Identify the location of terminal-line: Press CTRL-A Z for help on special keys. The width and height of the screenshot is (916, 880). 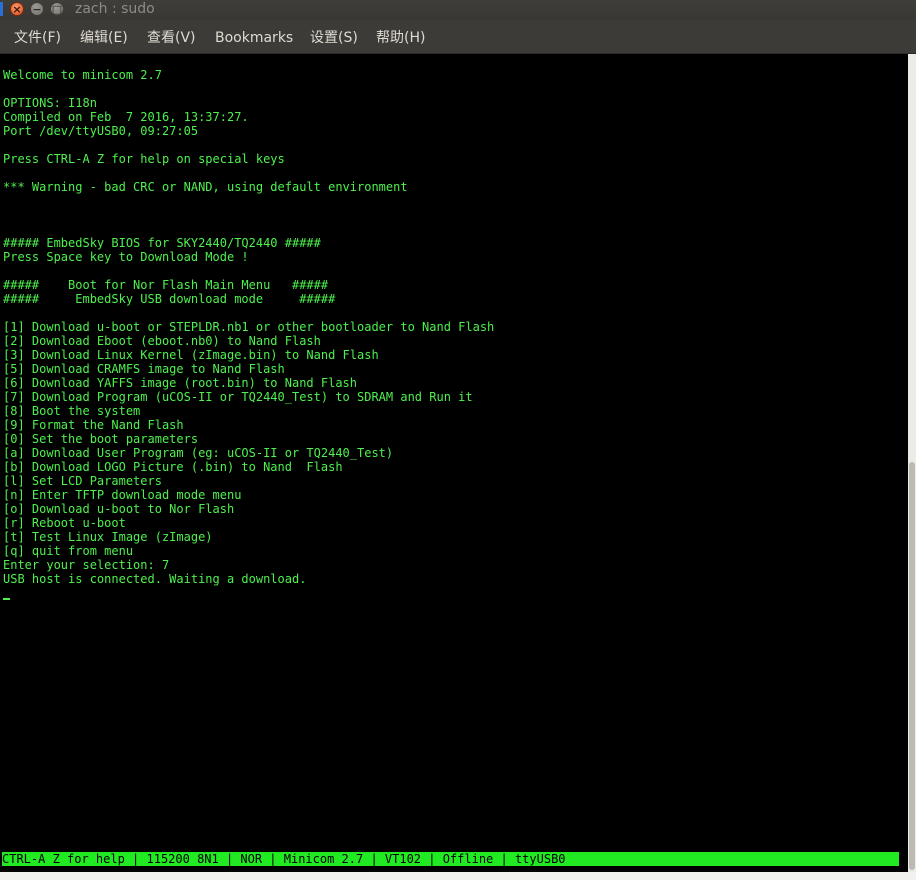
(144, 159).